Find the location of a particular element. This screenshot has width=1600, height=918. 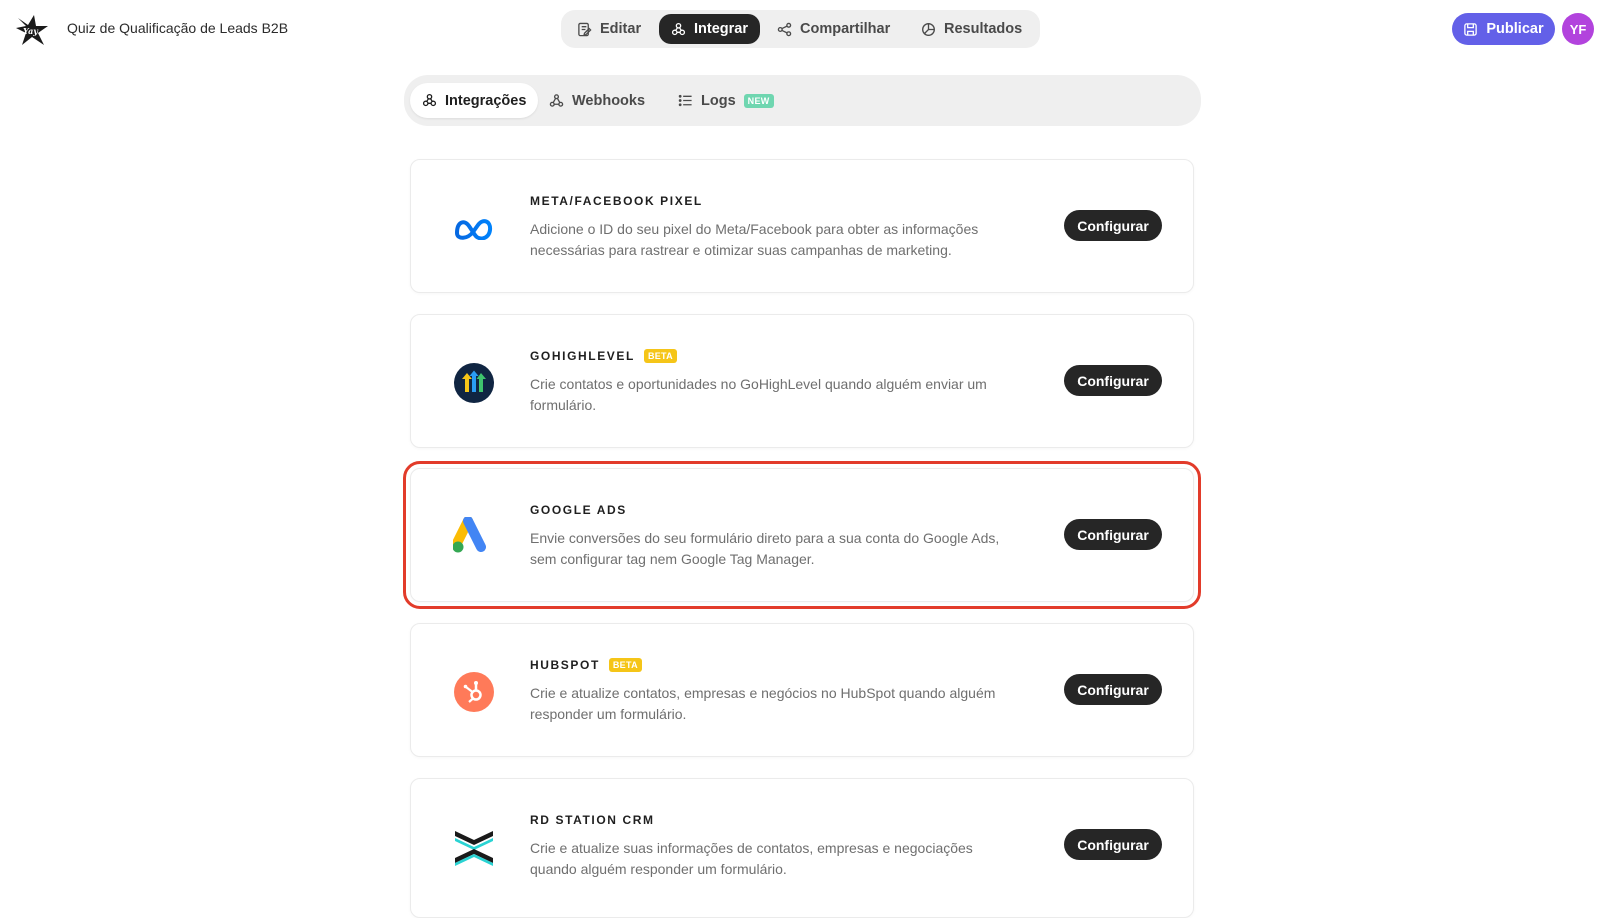

integration-title: HUBSPOT BETA is located at coordinates (586, 665).